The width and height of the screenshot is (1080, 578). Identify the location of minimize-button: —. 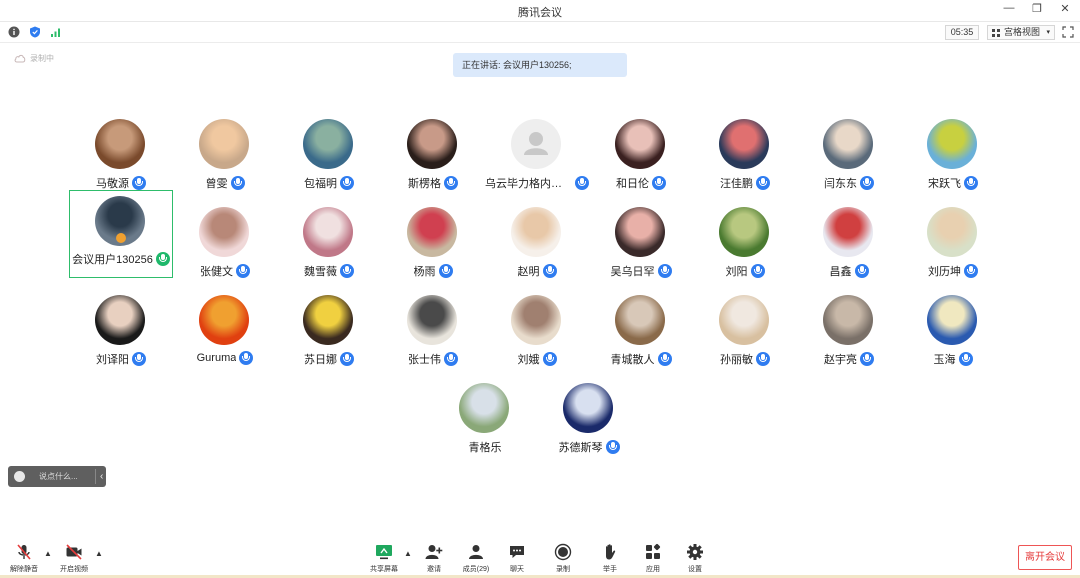
(1009, 8).